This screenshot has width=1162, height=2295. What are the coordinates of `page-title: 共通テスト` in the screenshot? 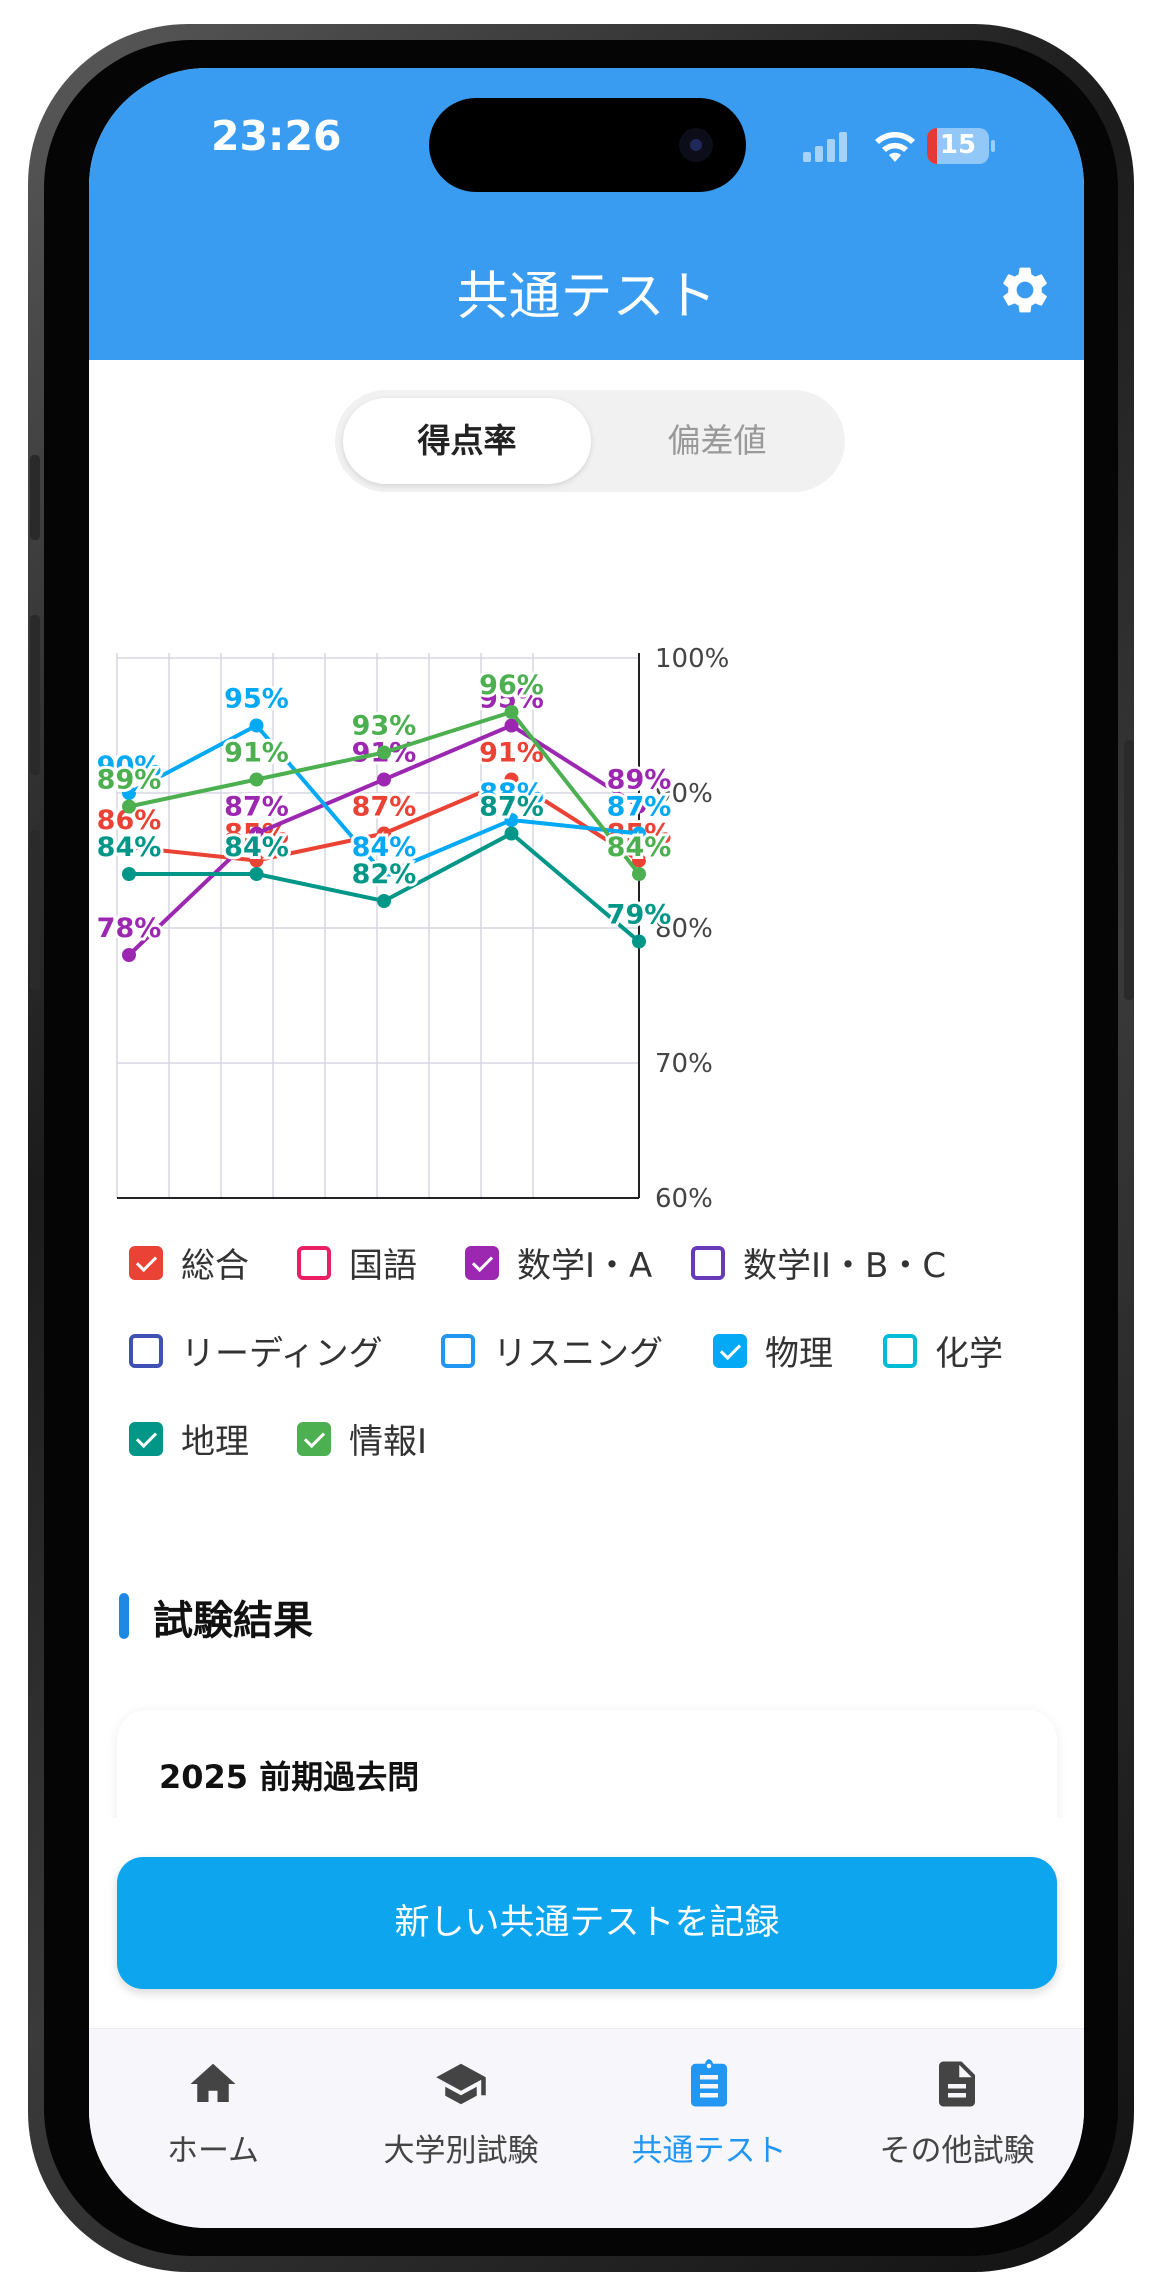 It's located at (586, 297).